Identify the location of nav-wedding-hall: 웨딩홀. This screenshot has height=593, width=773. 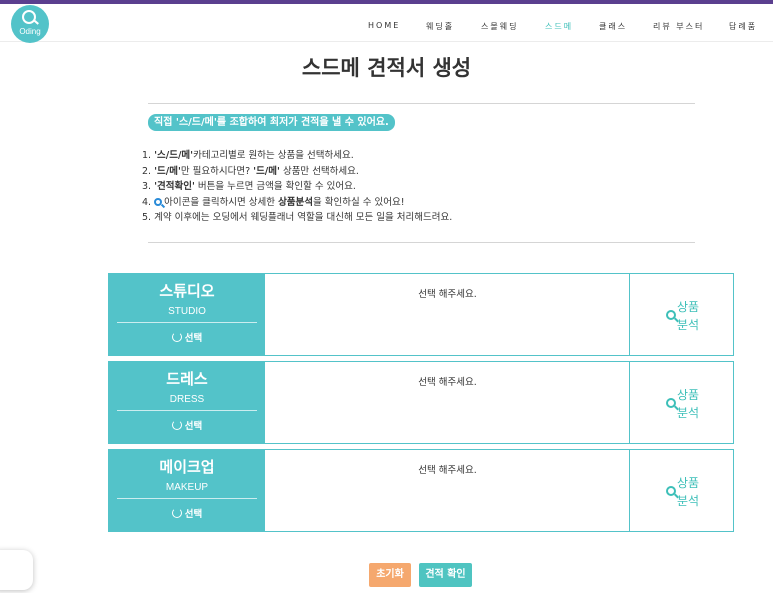
(440, 26).